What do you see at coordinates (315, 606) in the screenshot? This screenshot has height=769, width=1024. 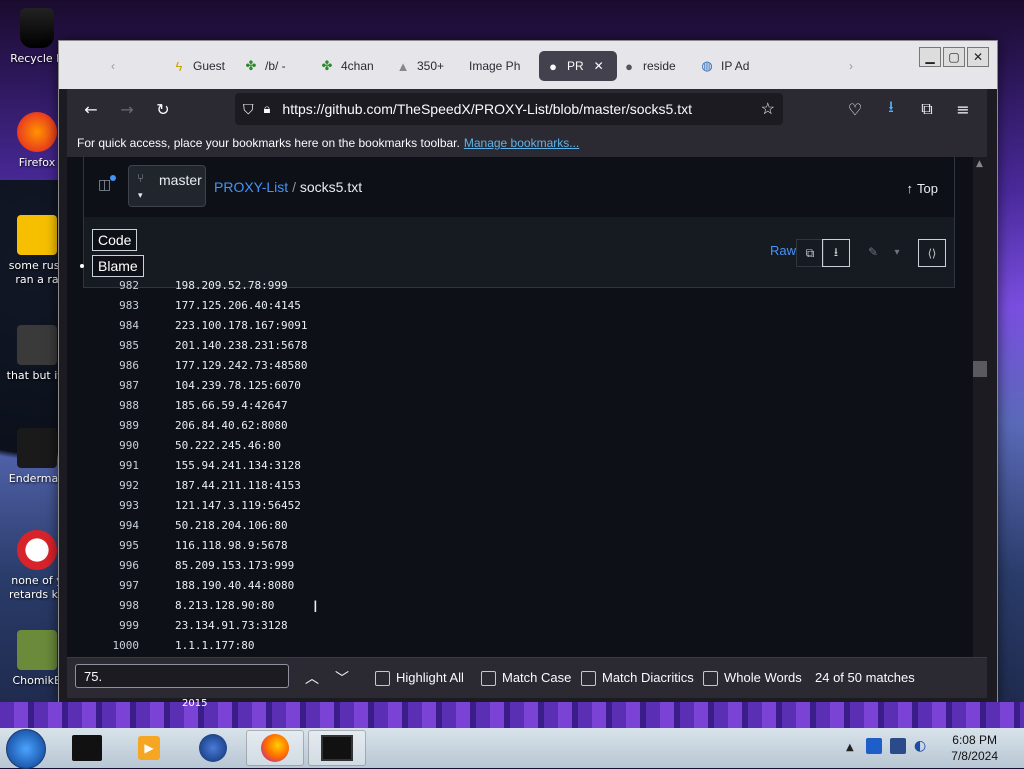 I see `text-cursor-icon: I` at bounding box center [315, 606].